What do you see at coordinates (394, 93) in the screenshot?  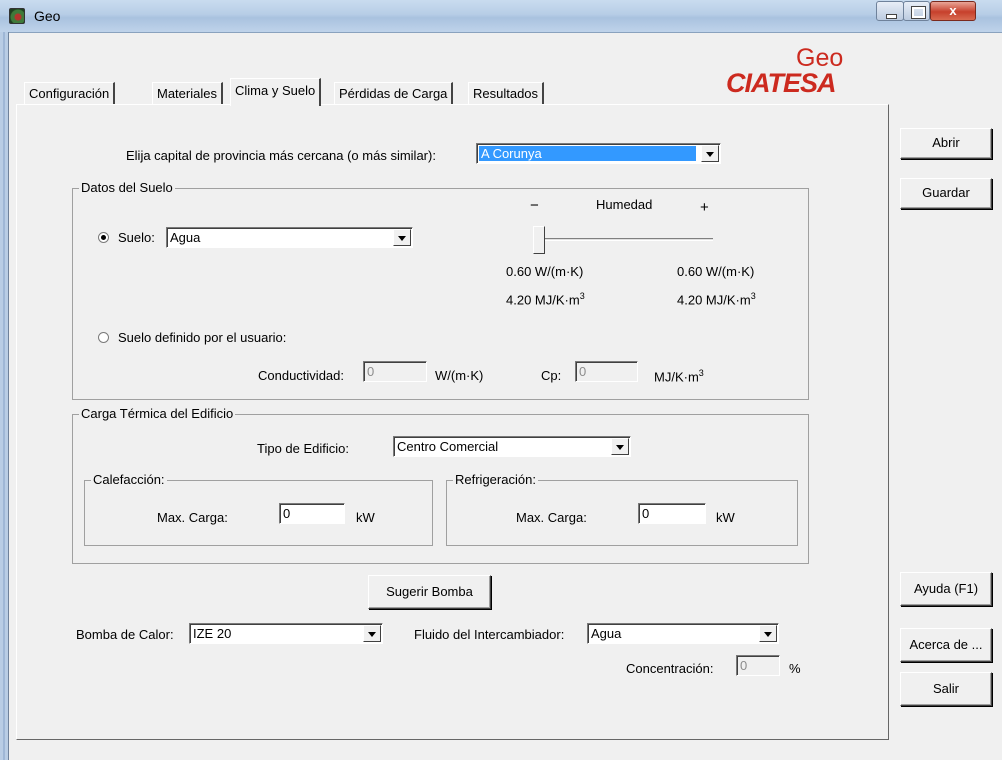 I see `tab-perdidas-de-carga: Pérdidas de Carga` at bounding box center [394, 93].